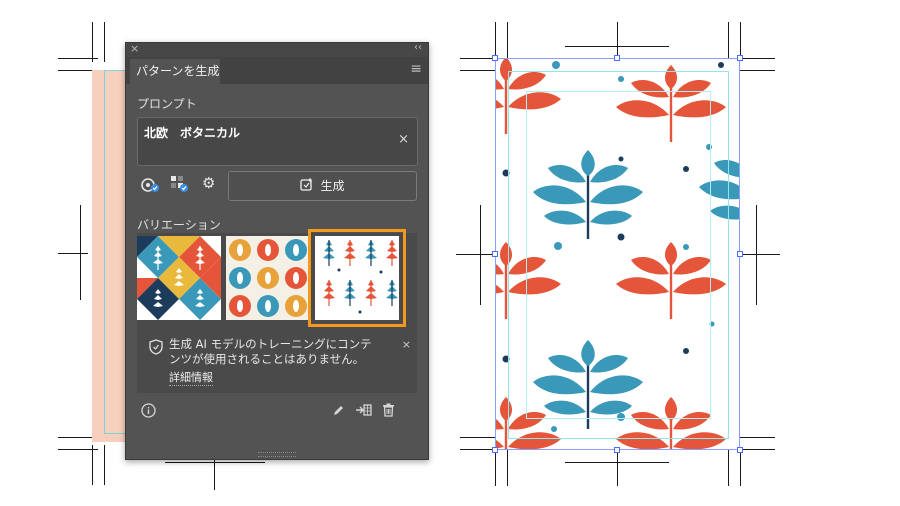 The width and height of the screenshot is (900, 506). What do you see at coordinates (277, 49) in the screenshot?
I see `panel-titlebar: × ‹‹` at bounding box center [277, 49].